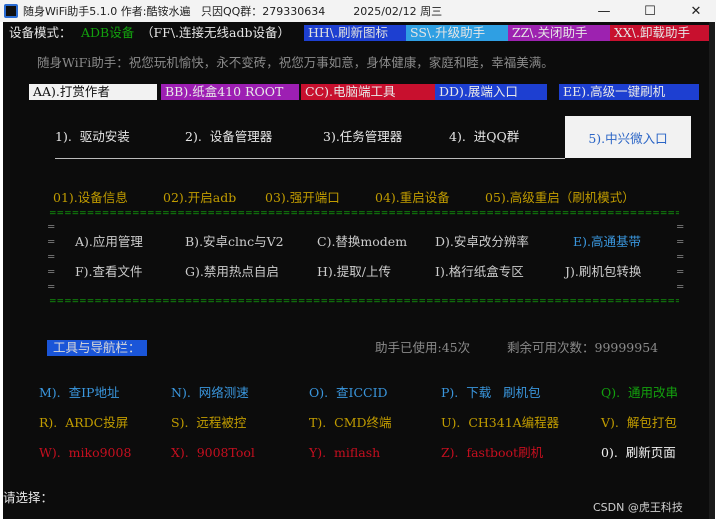 The width and height of the screenshot is (716, 521). What do you see at coordinates (83, 423) in the screenshot?
I see `ardc-cast-option: R). ARDC投屏` at bounding box center [83, 423].